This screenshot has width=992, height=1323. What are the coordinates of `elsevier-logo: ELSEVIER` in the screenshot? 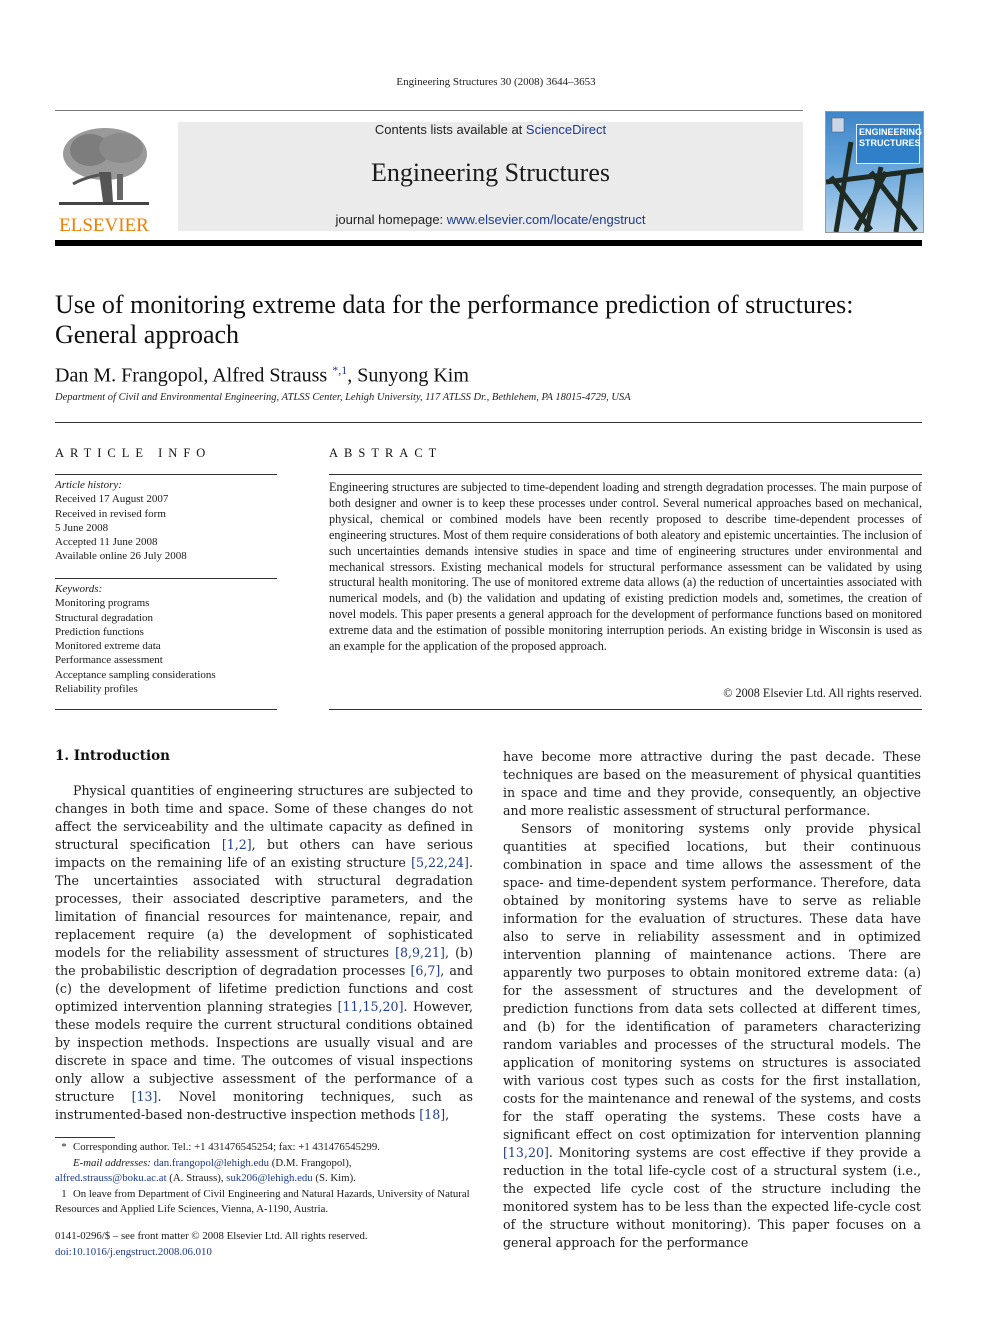 It's located at (104, 179).